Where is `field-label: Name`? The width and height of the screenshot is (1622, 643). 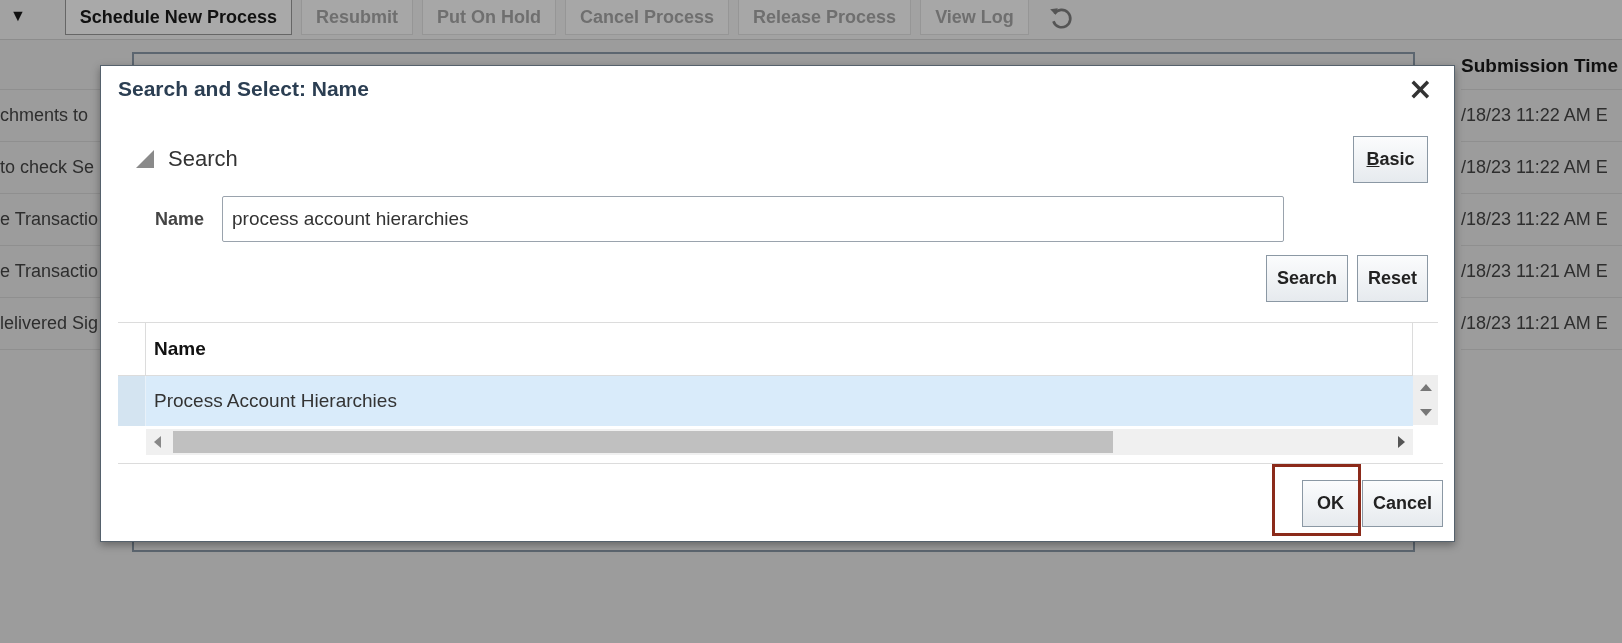
field-label: Name is located at coordinates (179, 219).